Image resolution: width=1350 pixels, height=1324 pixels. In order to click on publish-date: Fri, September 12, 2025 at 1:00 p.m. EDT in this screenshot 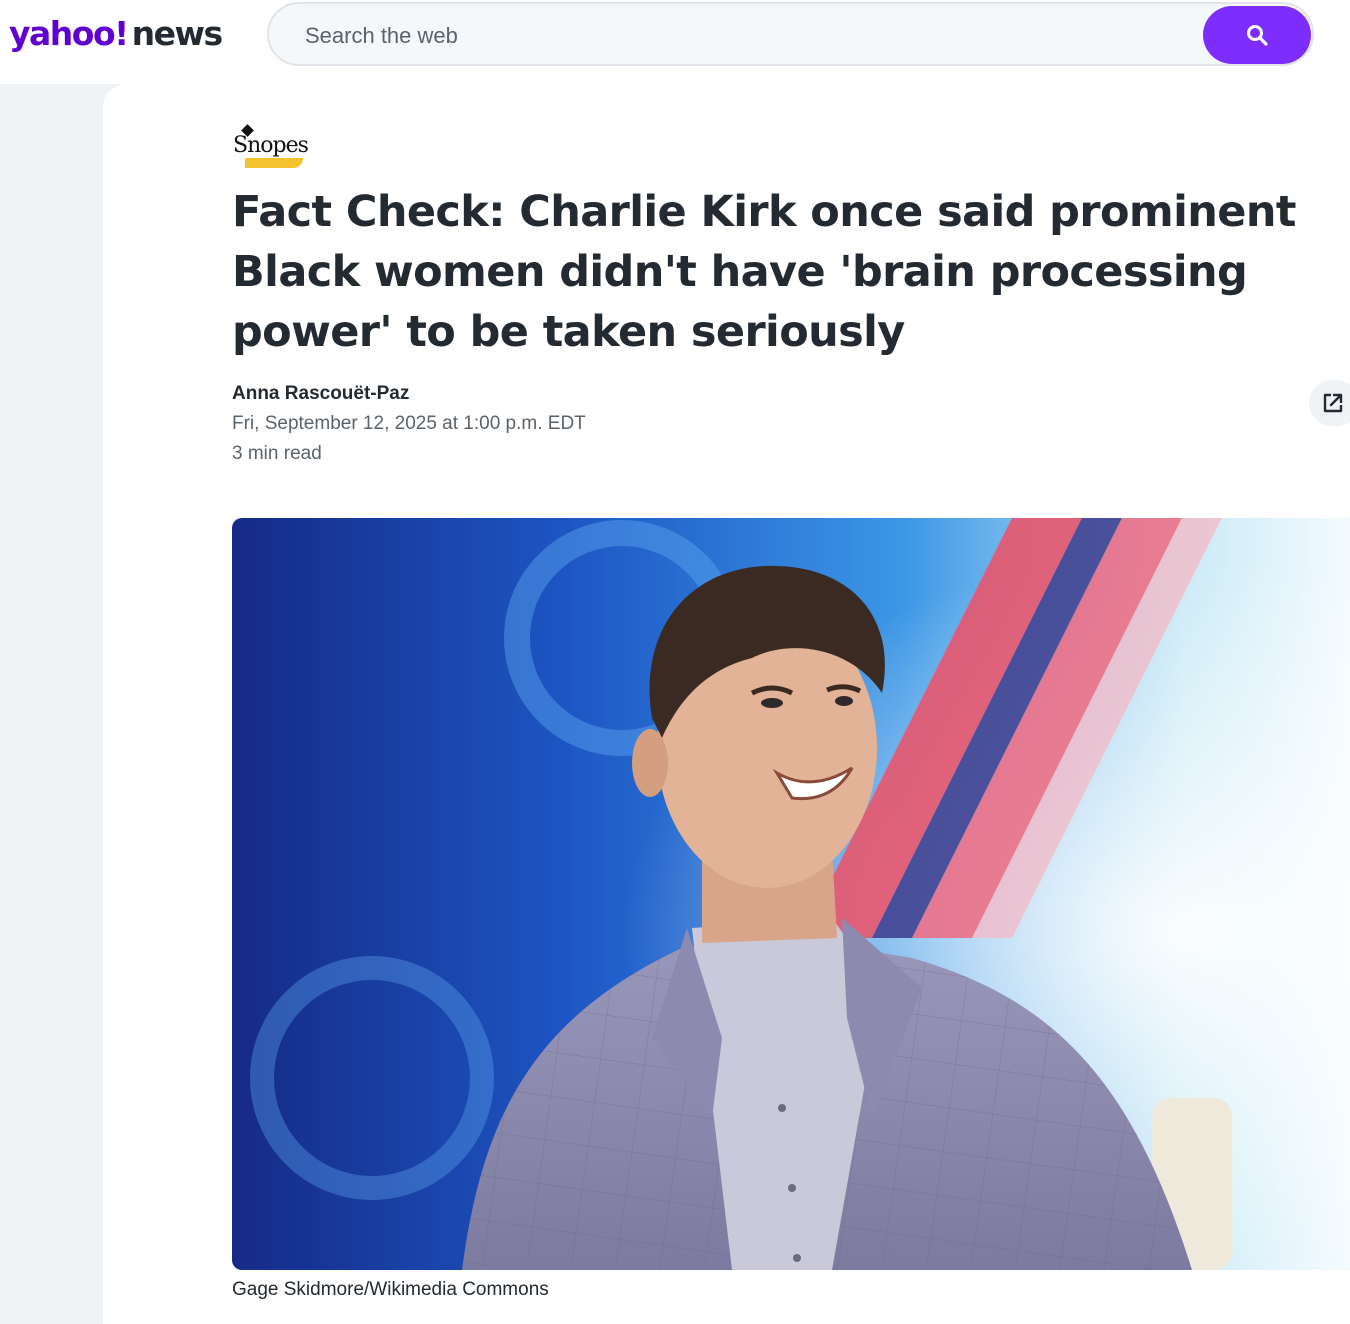, I will do `click(409, 423)`.